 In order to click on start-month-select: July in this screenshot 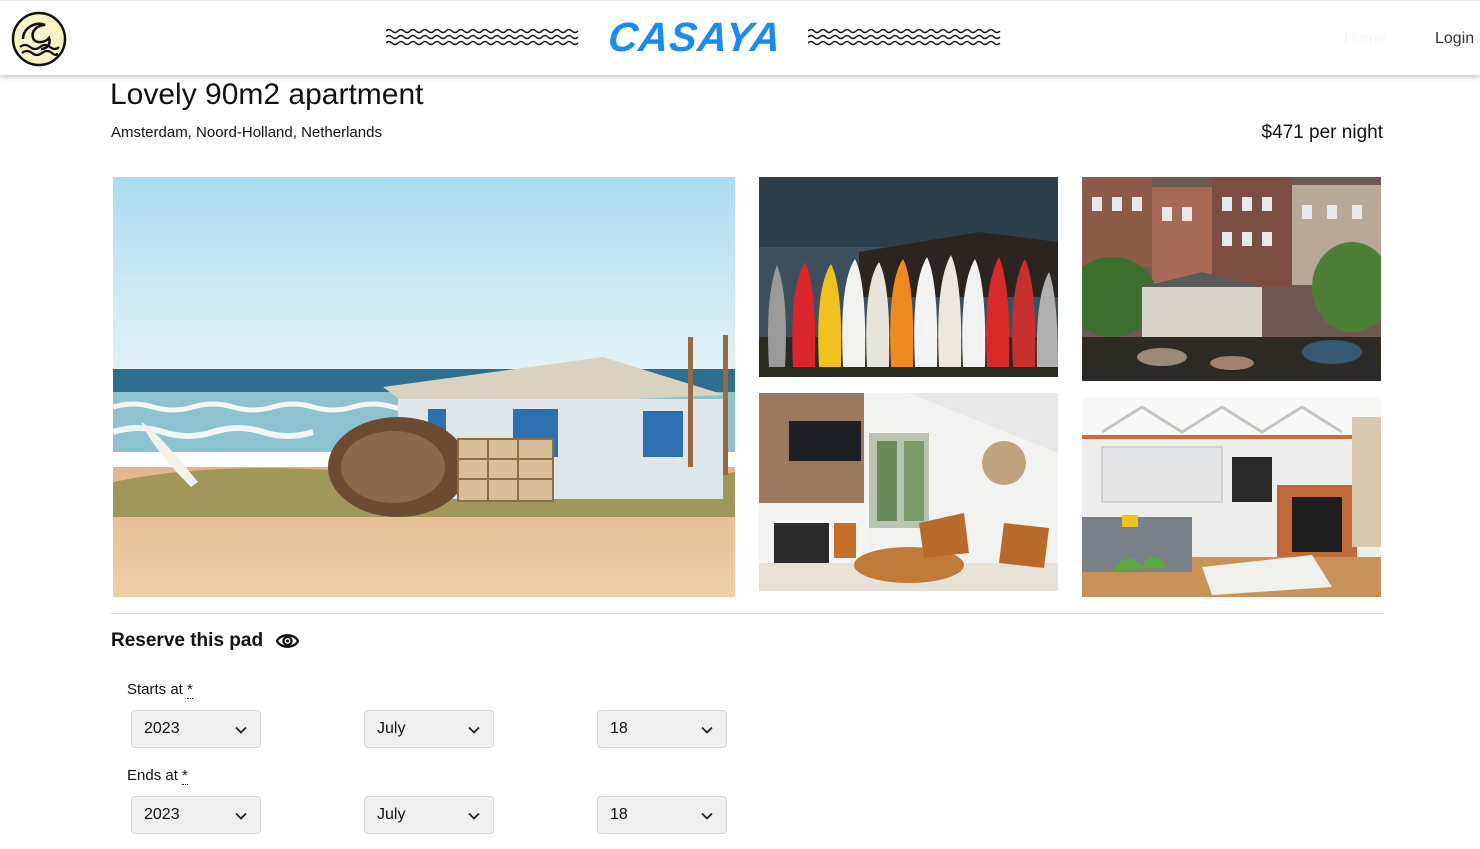, I will do `click(429, 729)`.